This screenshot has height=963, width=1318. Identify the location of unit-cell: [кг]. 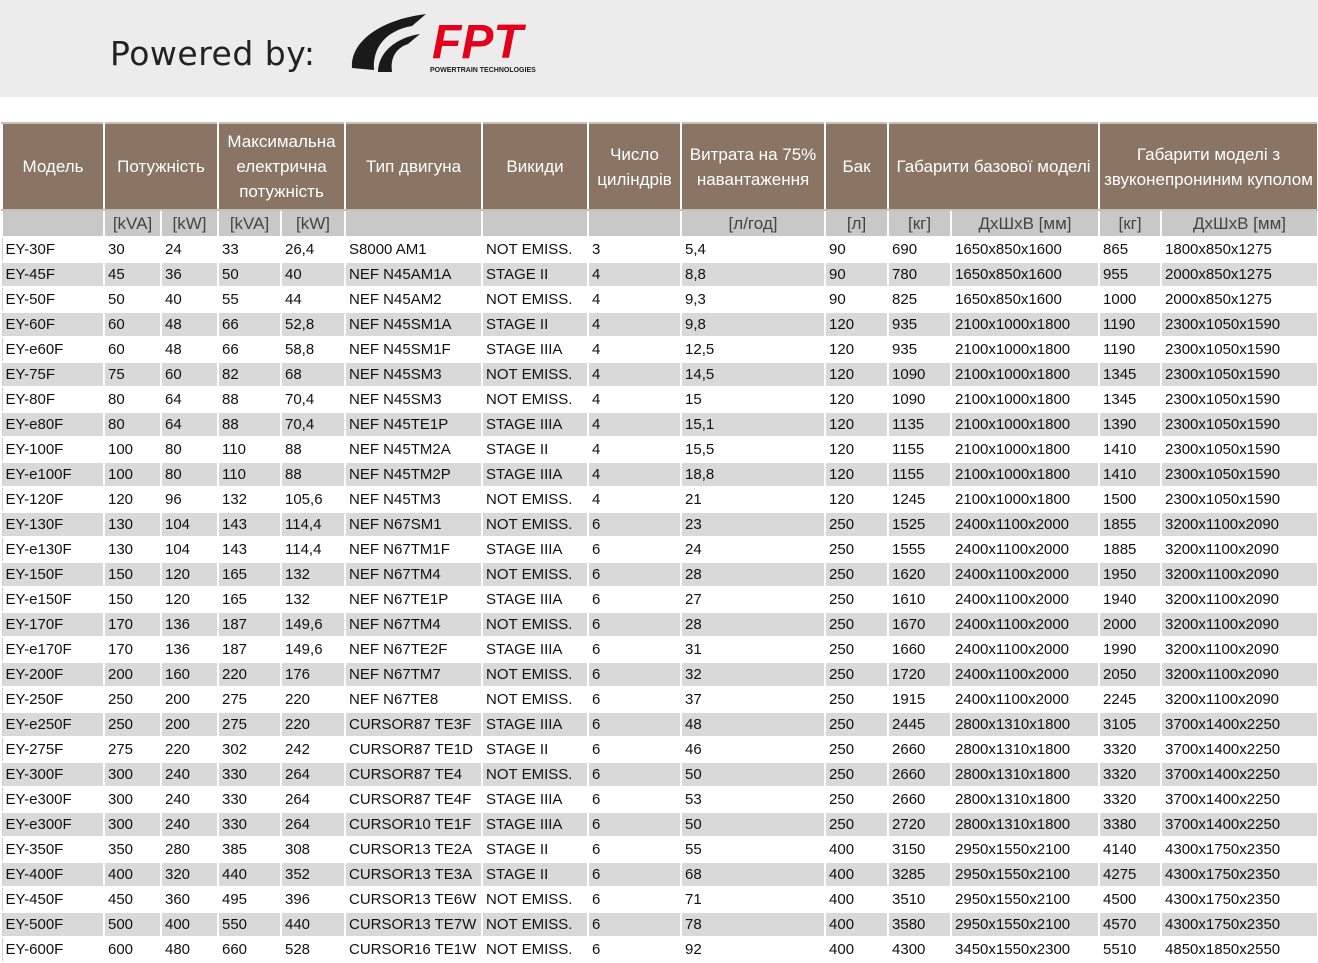
(920, 223).